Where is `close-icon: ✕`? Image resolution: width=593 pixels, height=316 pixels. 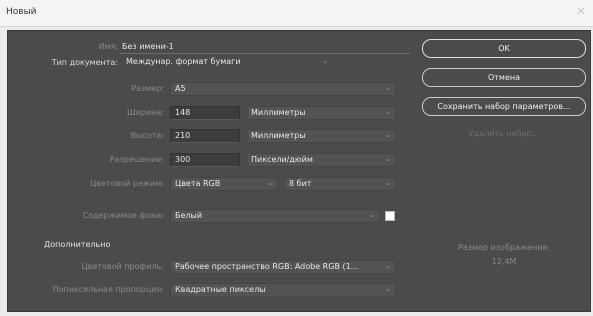 close-icon: ✕ is located at coordinates (581, 12).